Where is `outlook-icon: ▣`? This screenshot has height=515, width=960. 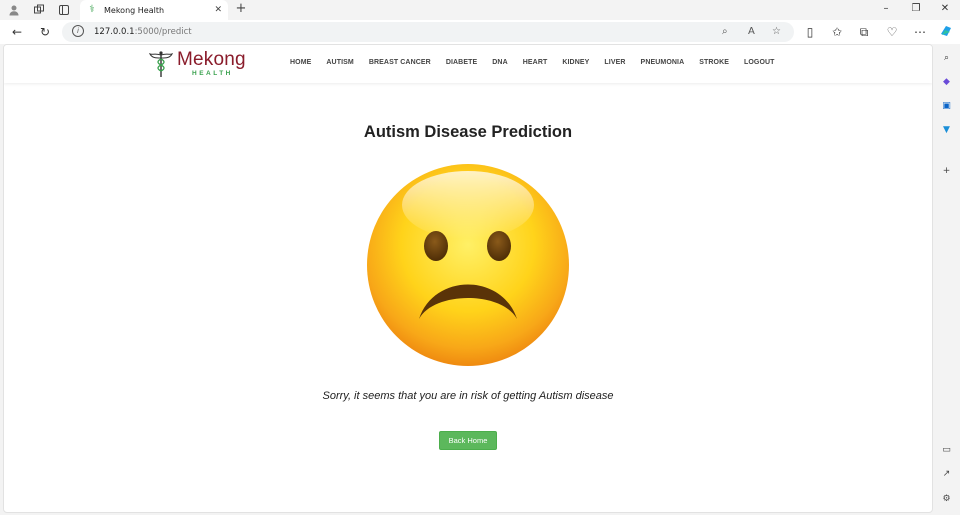
outlook-icon: ▣ is located at coordinates (946, 106).